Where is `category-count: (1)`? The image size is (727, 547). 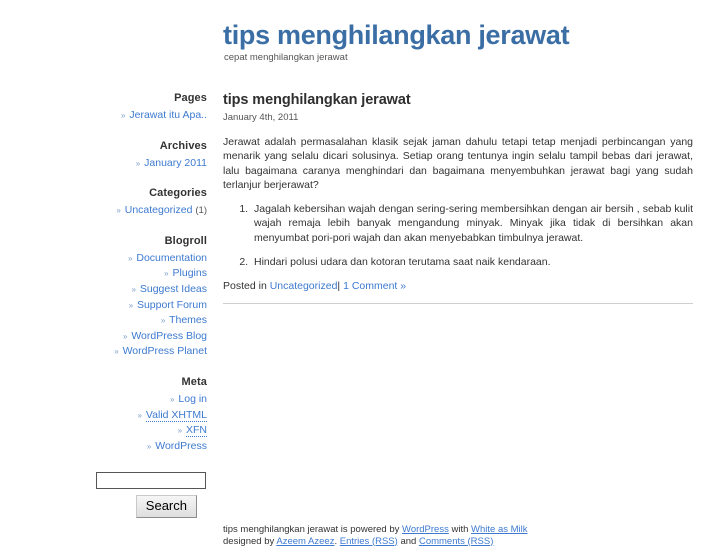 category-count: (1) is located at coordinates (201, 210).